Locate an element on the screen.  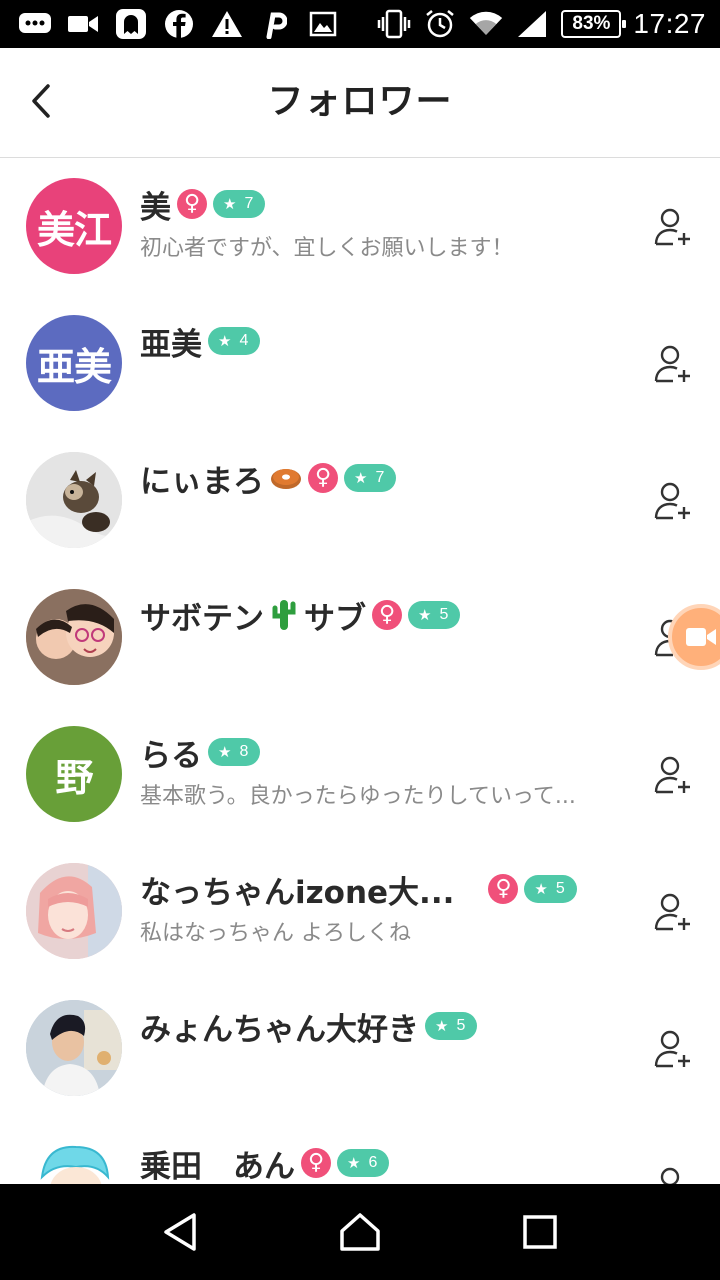
nav-recents-button is located at coordinates (540, 1232).